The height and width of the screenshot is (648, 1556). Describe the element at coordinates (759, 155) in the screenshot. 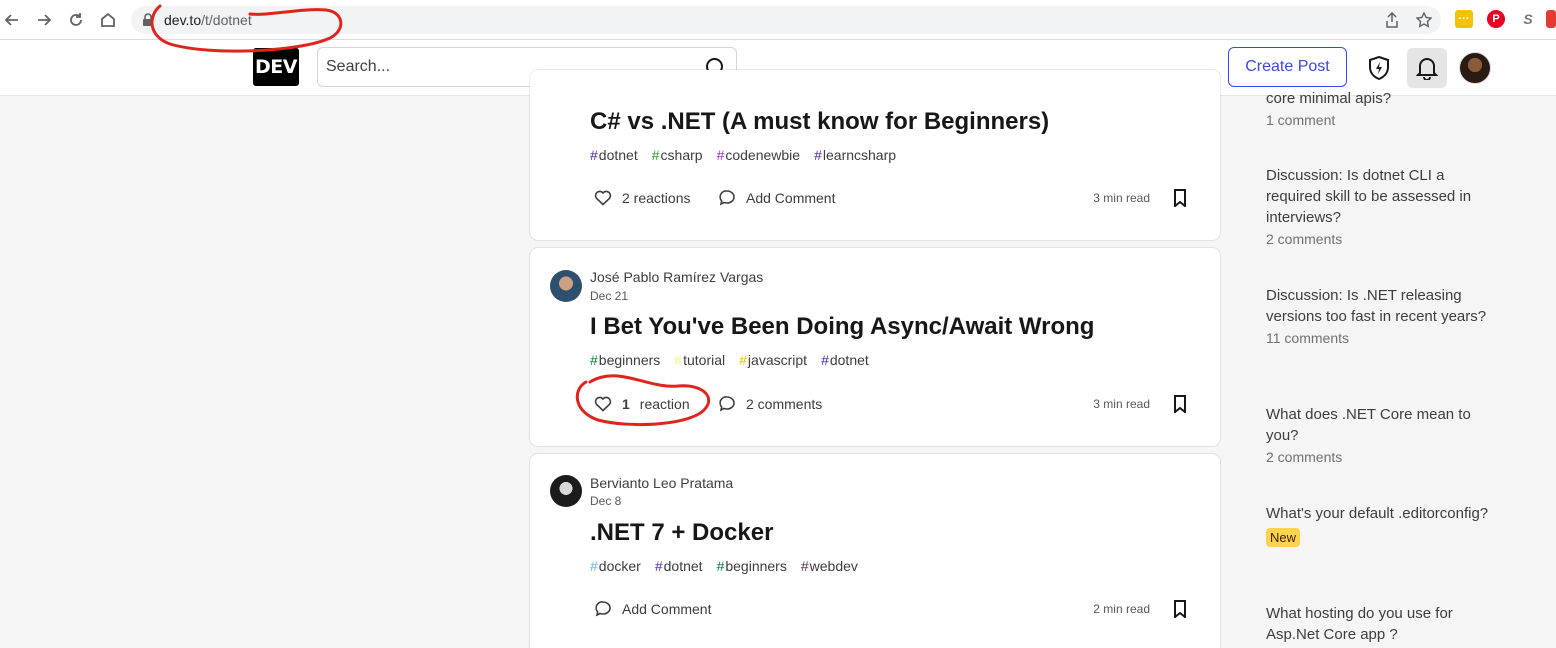

I see `tag-link: #codenewbie` at that location.